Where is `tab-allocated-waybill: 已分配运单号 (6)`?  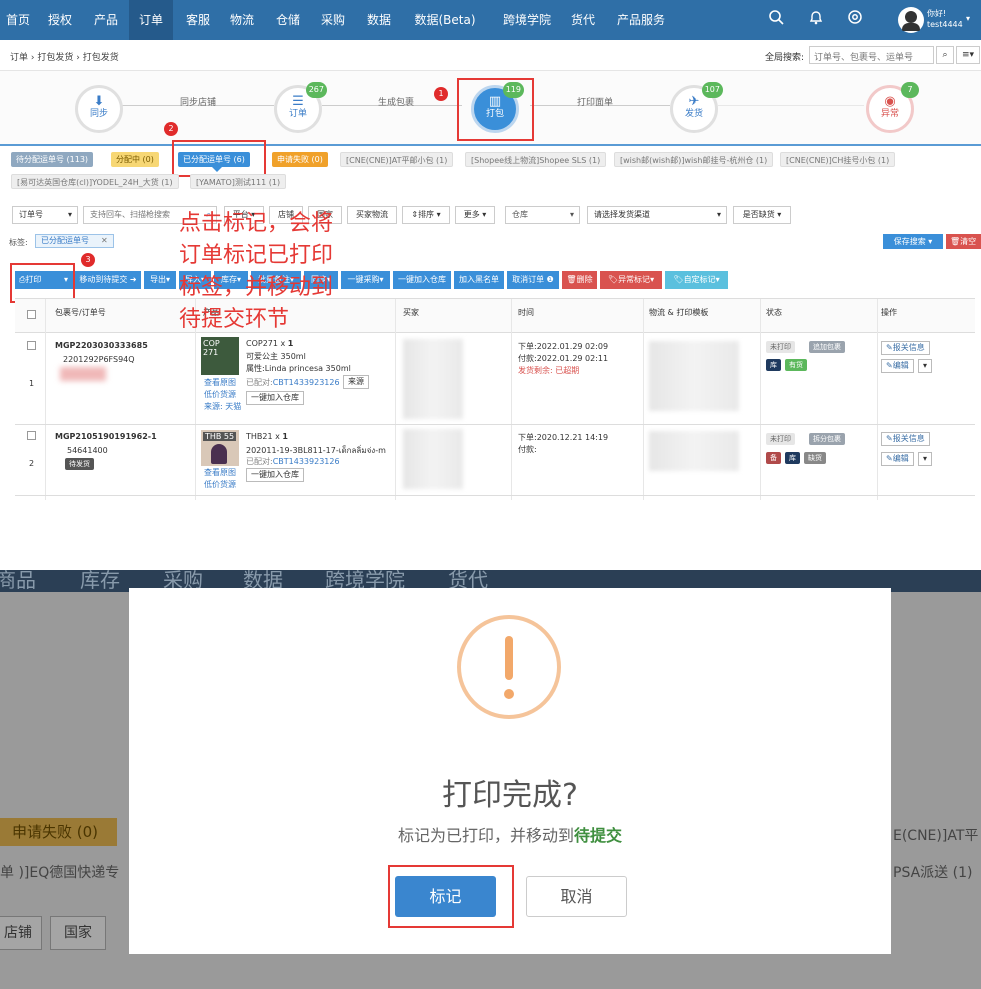 tab-allocated-waybill: 已分配运单号 (6) is located at coordinates (214, 159).